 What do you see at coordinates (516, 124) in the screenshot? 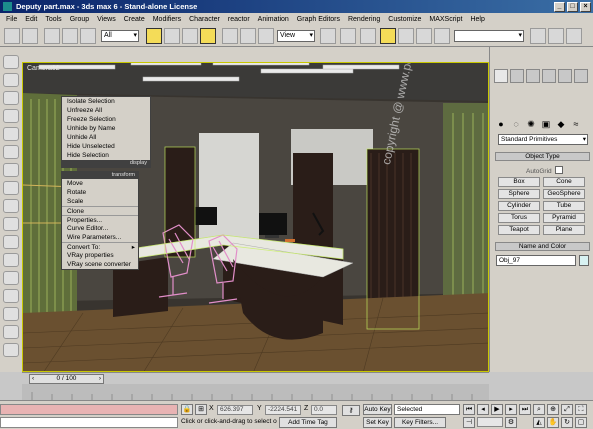
I see `shapes-icon: ◌` at bounding box center [516, 124].